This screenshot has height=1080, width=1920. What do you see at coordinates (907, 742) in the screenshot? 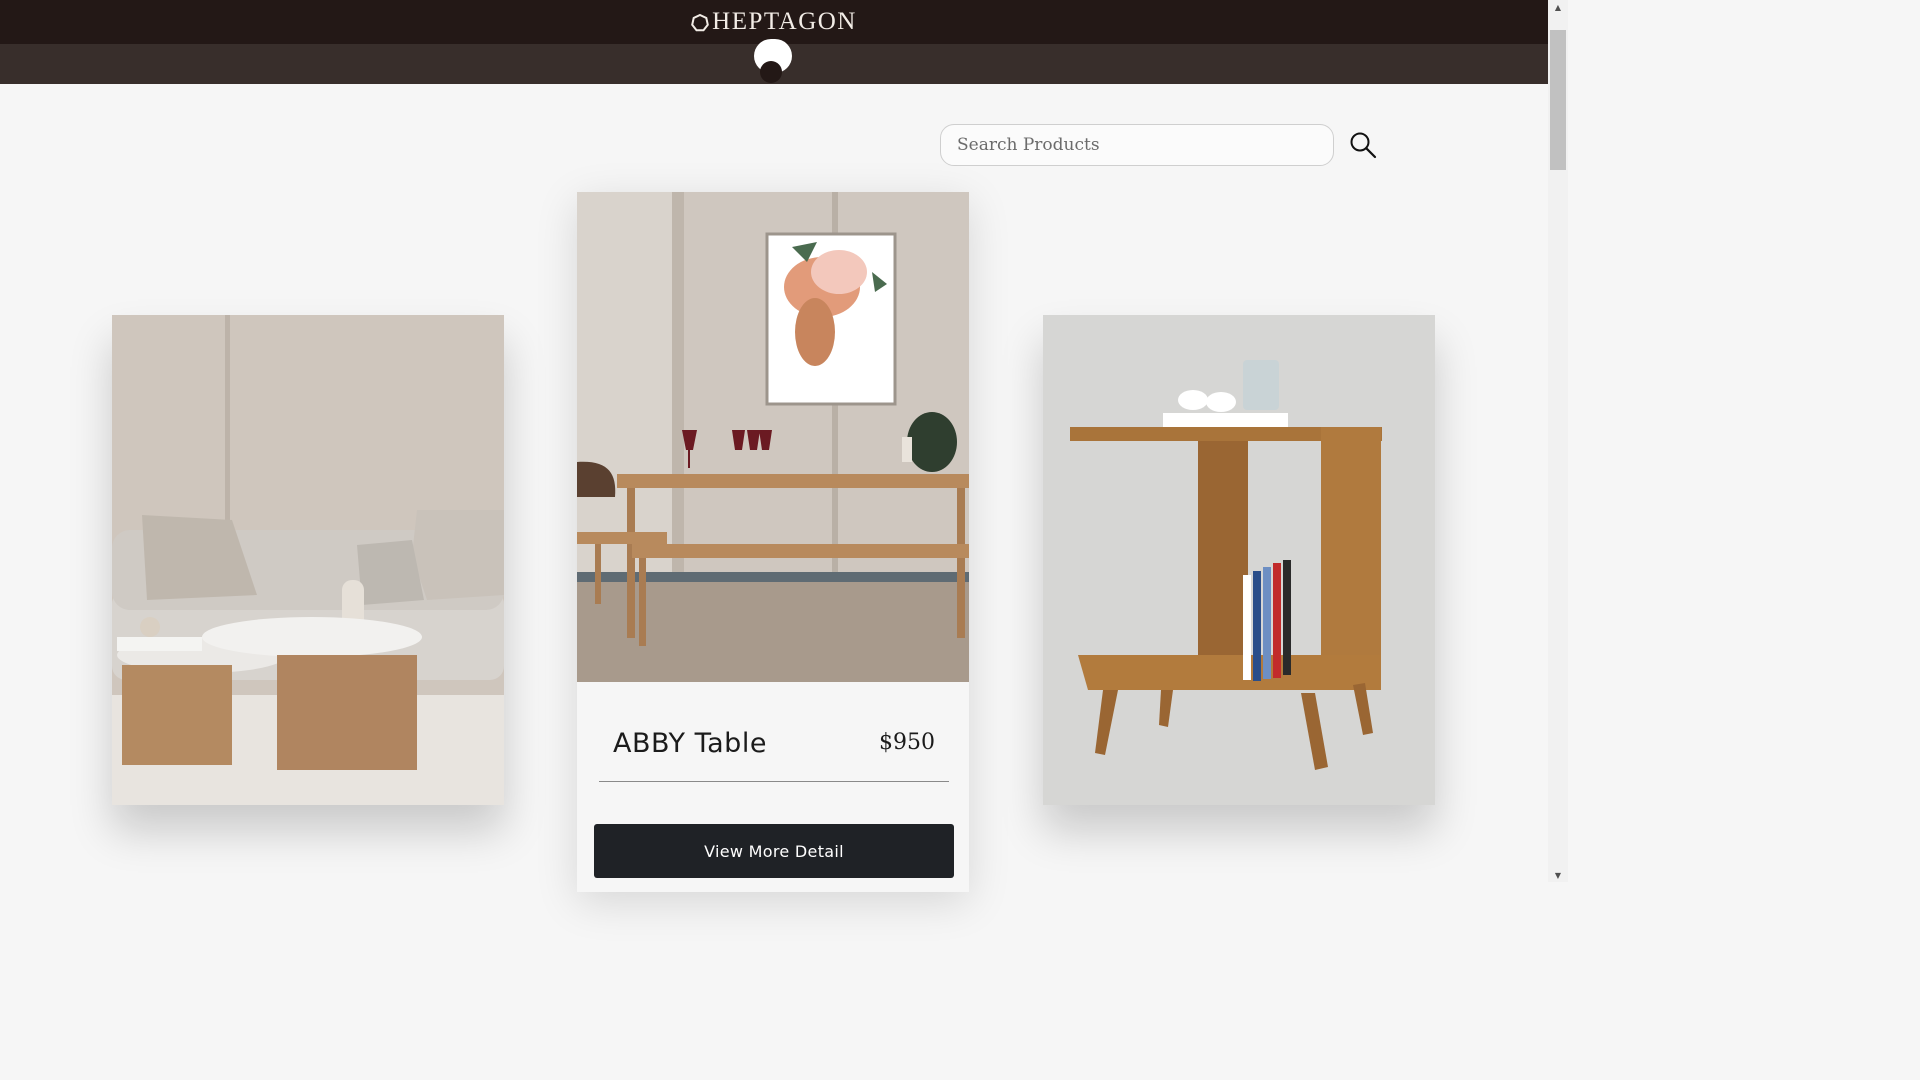
I see `product-price: $950` at bounding box center [907, 742].